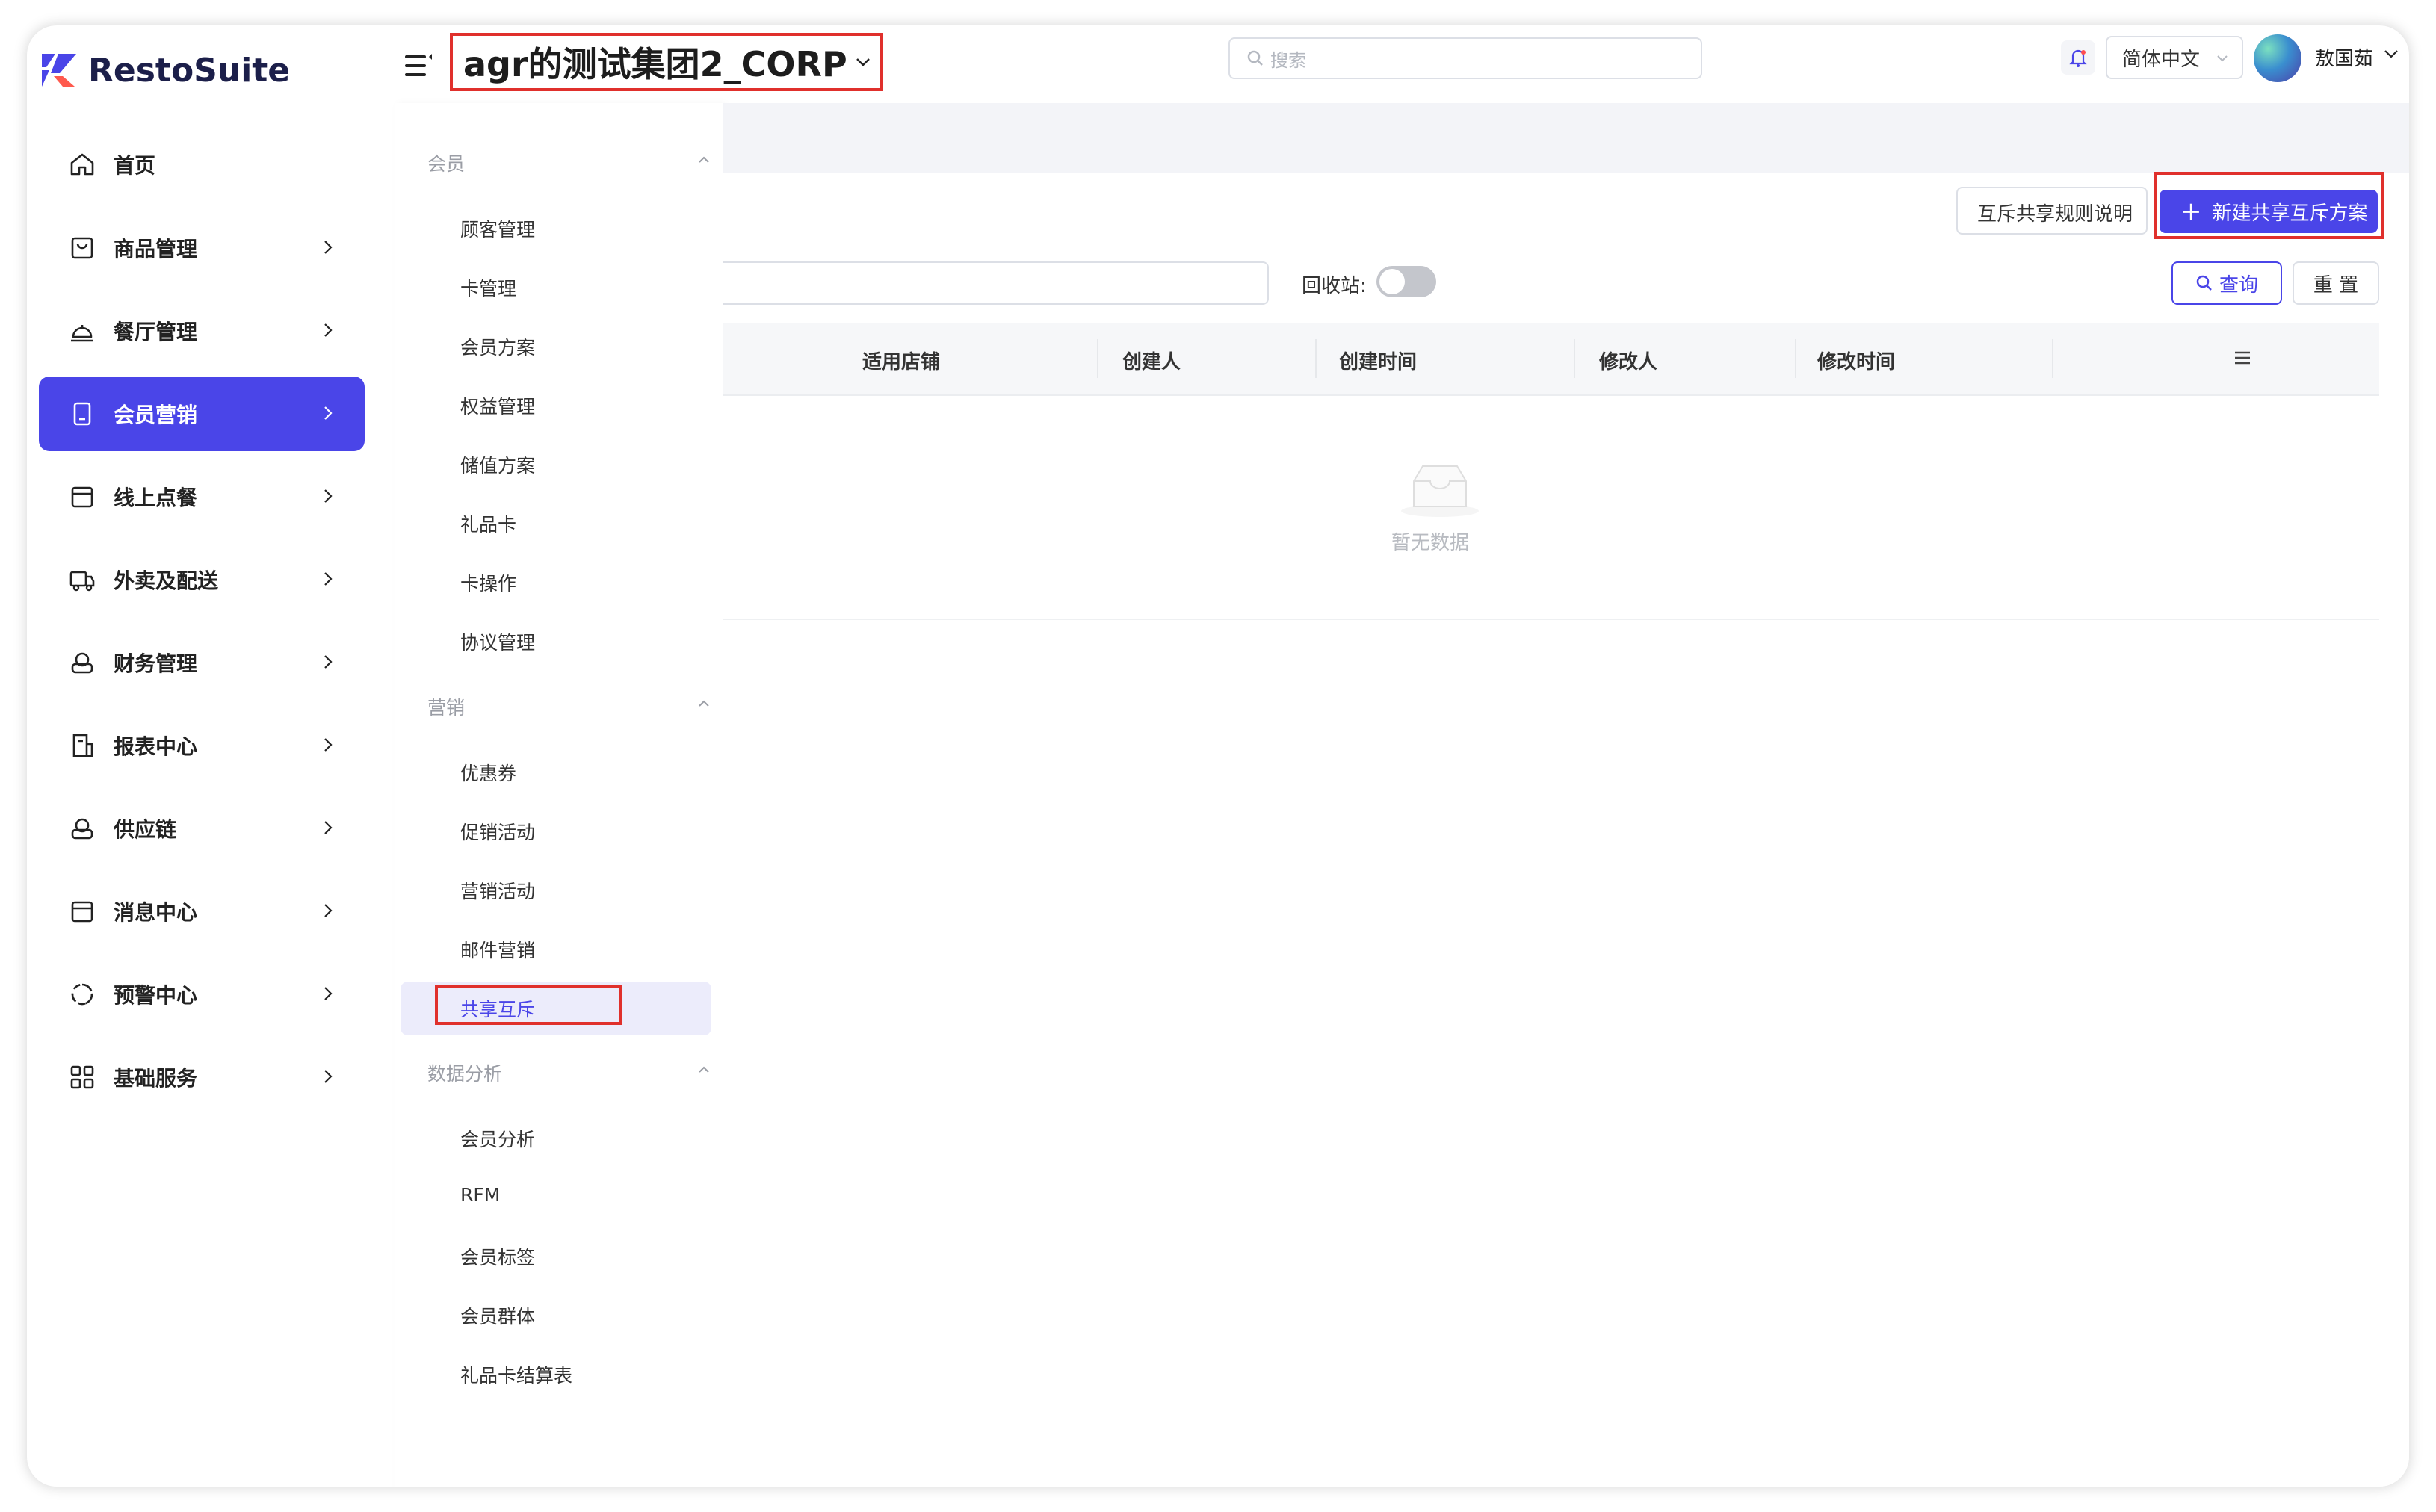 This screenshot has width=2436, height=1512. What do you see at coordinates (156, 249) in the screenshot?
I see `sidebar-item-label: 商品管理` at bounding box center [156, 249].